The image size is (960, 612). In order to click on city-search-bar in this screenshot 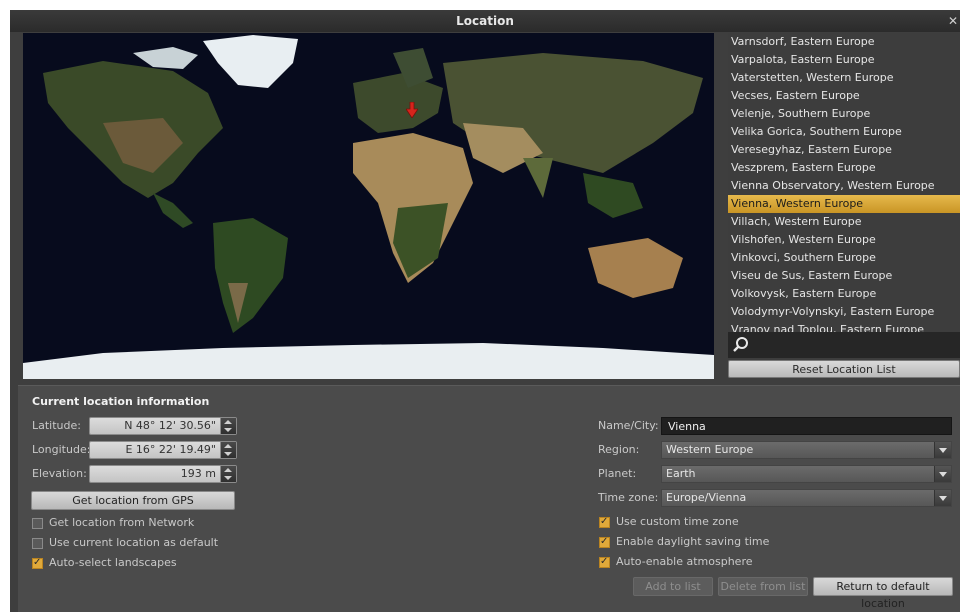, I will do `click(844, 345)`.